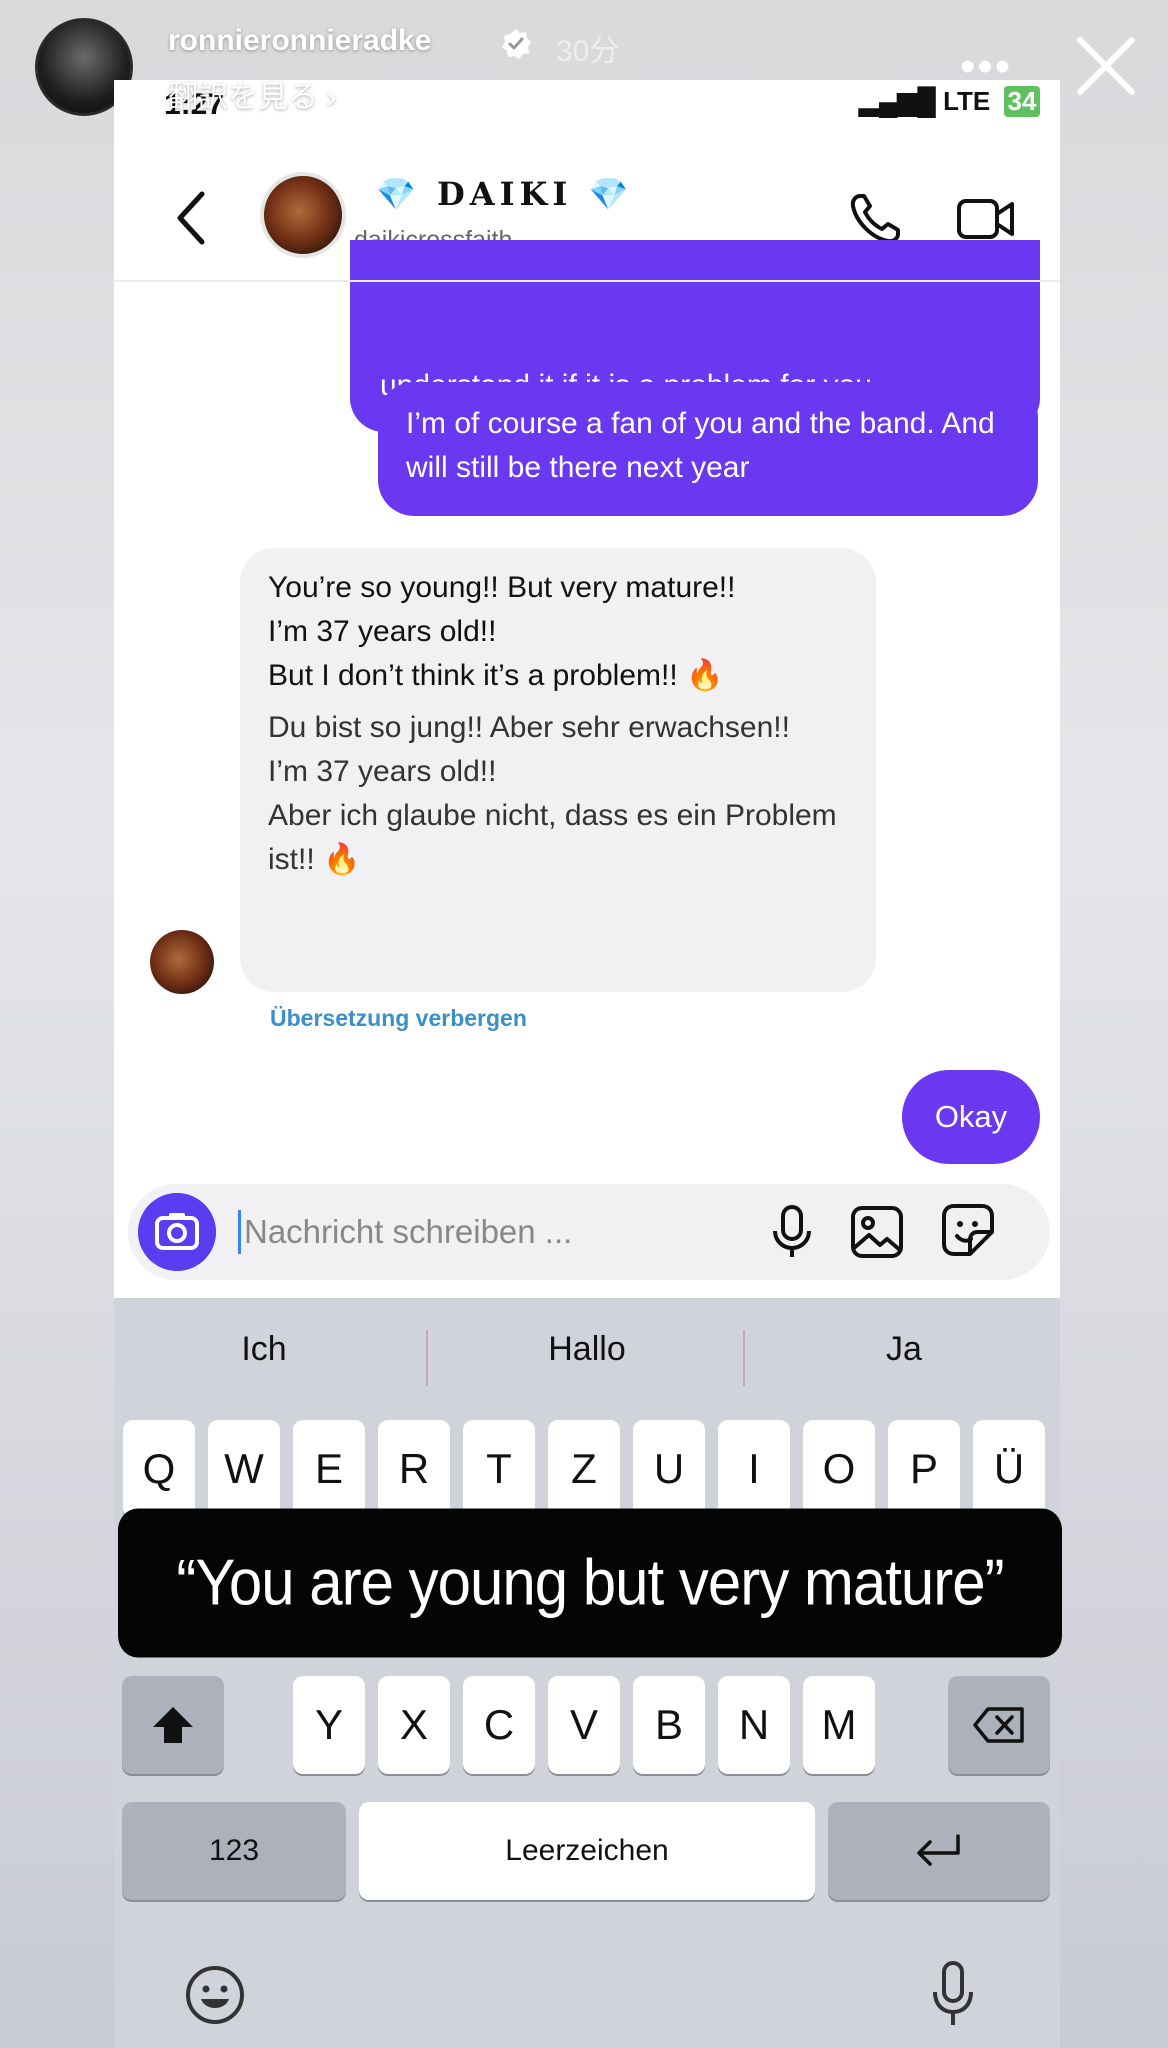  Describe the element at coordinates (414, 1469) in the screenshot. I see `key-r: R` at that location.